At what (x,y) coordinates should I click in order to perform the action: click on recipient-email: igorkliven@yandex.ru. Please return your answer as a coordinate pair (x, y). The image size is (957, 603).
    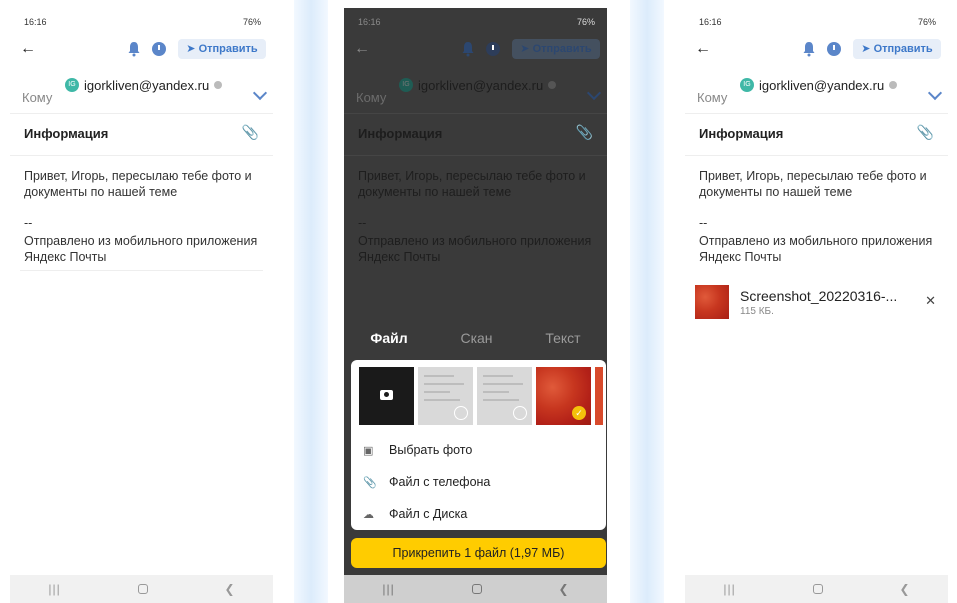
    Looking at the image, I should click on (147, 85).